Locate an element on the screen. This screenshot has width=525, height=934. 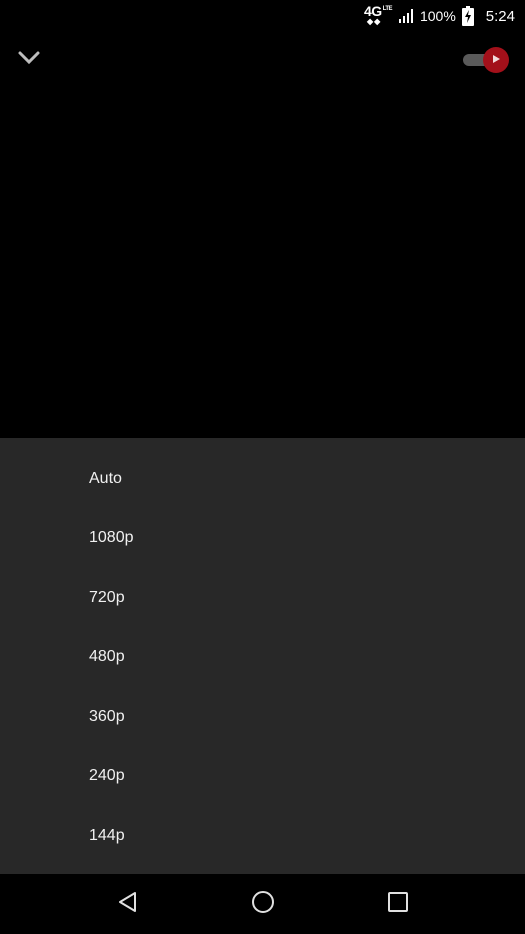
quality-option-1080p: 1080p is located at coordinates (262, 539).